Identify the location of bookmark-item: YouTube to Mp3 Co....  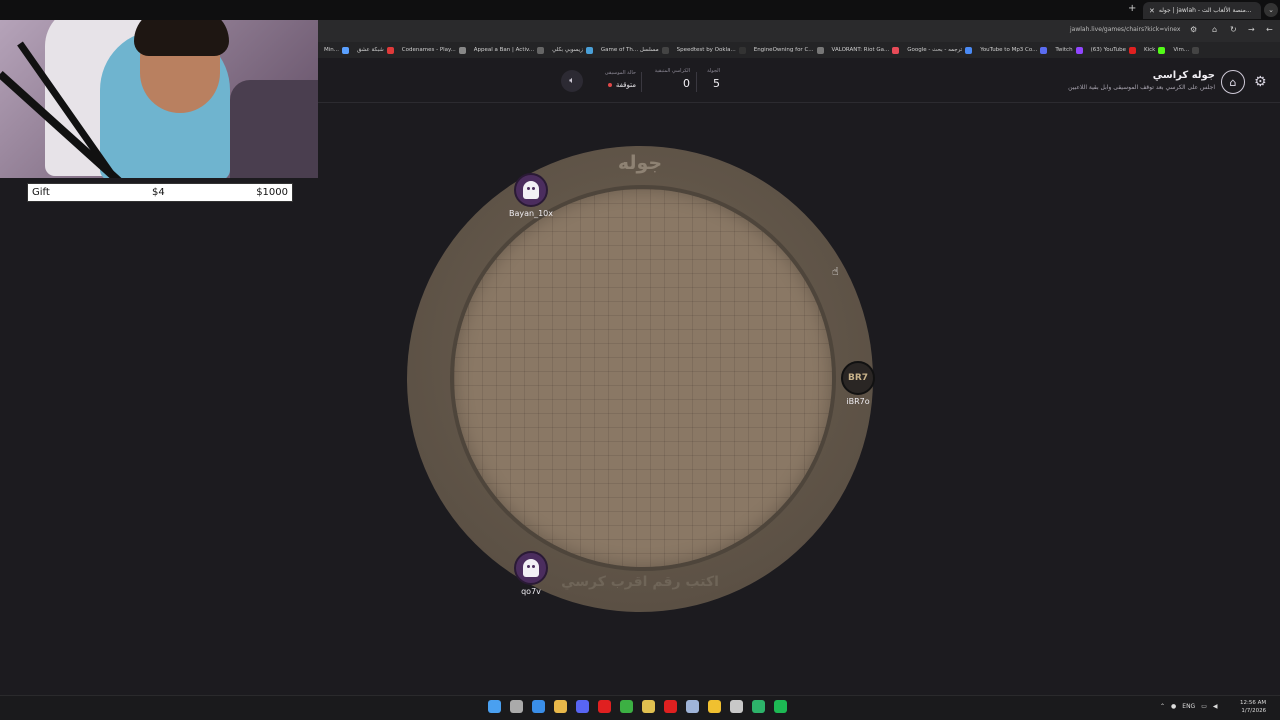
(1014, 50).